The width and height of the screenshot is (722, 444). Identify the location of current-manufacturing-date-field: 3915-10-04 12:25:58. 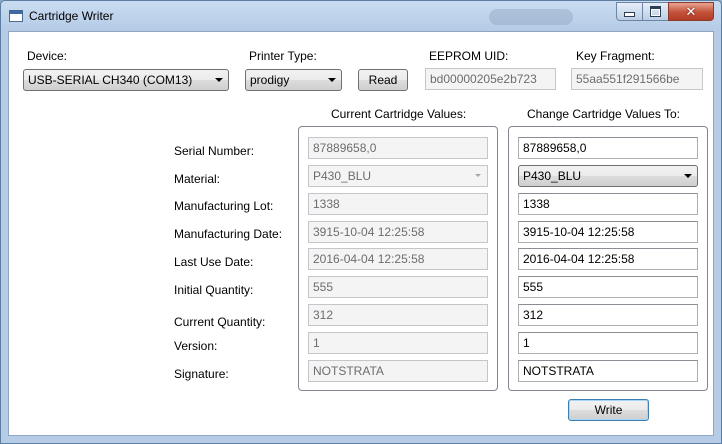
(398, 232).